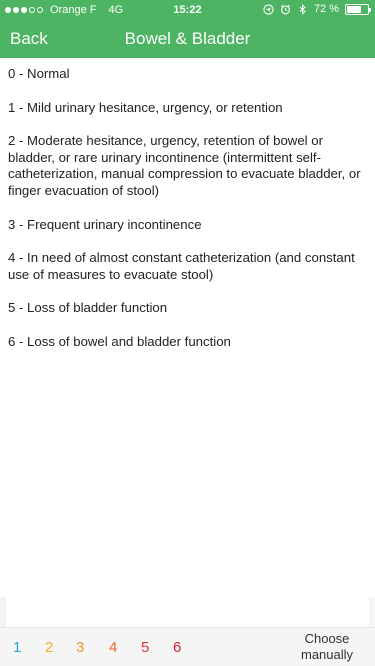 The width and height of the screenshot is (375, 666). What do you see at coordinates (188, 74) in the screenshot?
I see `option-0: 0 - Normal` at bounding box center [188, 74].